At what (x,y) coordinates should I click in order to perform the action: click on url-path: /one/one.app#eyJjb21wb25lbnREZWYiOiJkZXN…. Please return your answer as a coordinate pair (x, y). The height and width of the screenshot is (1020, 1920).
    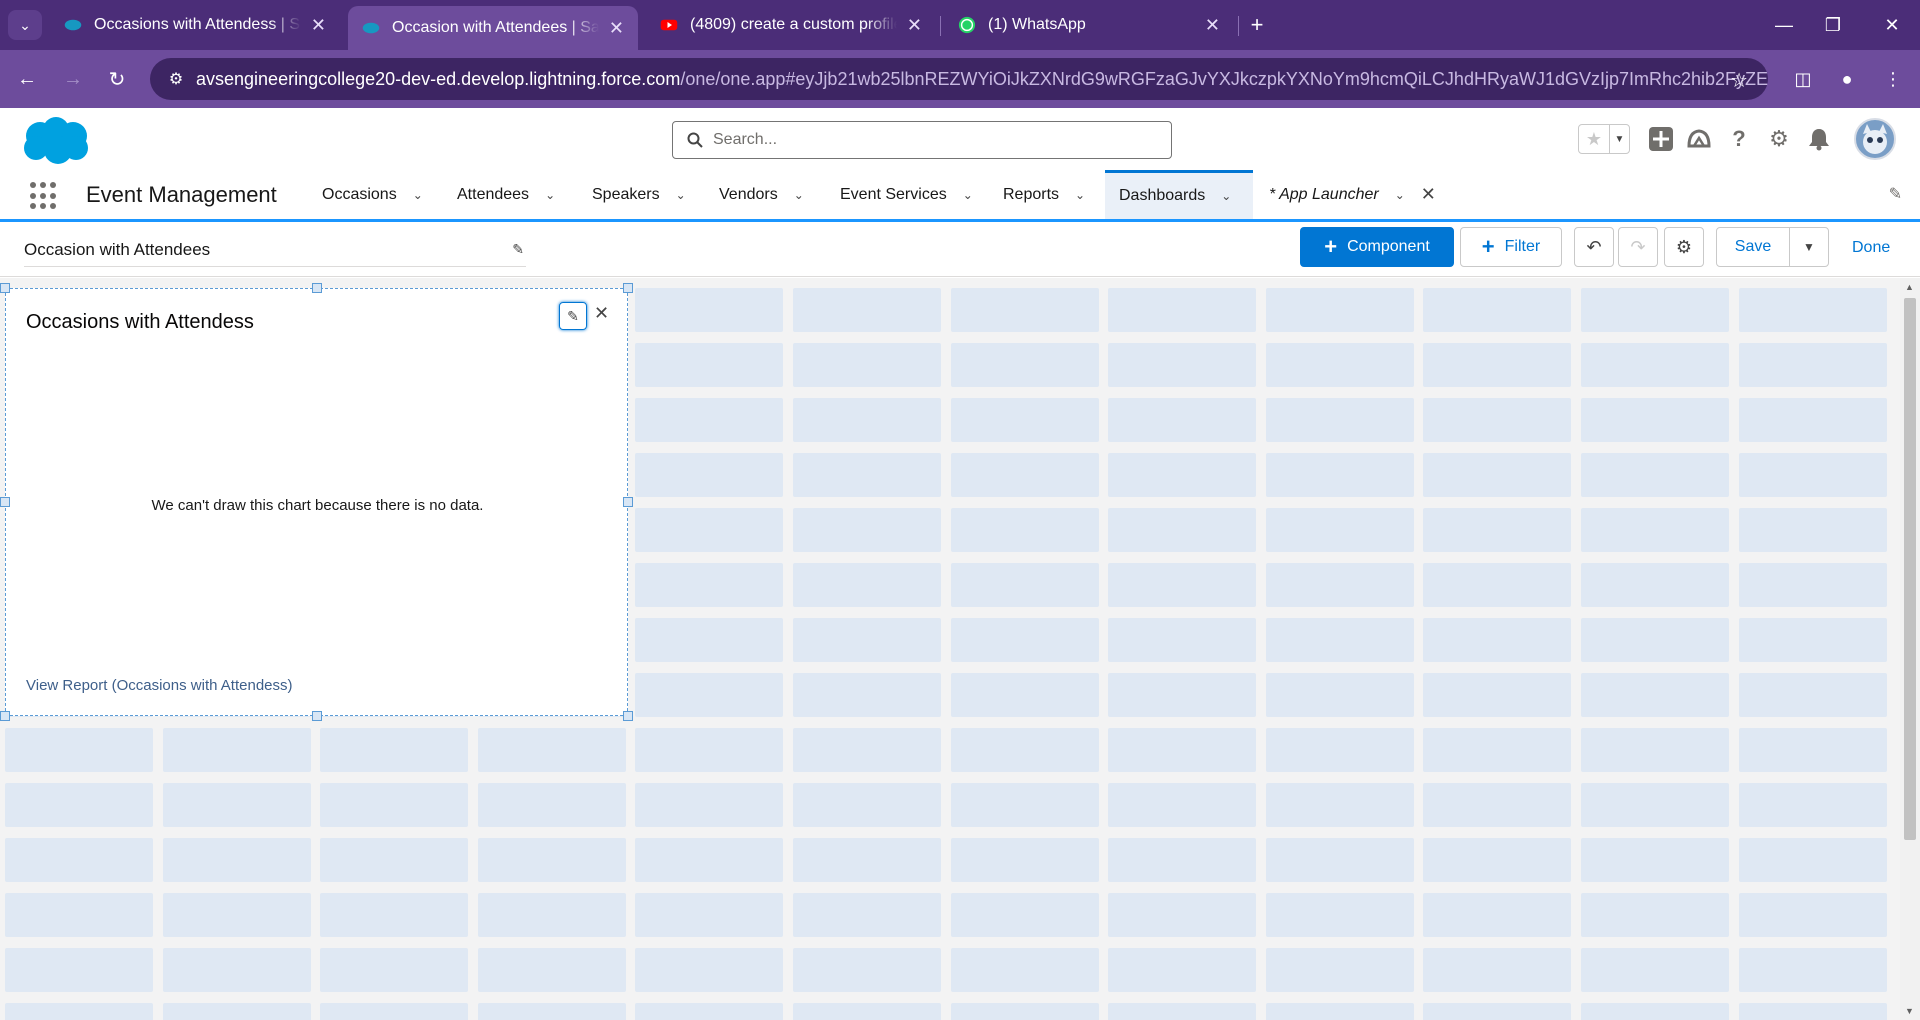
    Looking at the image, I should click on (1224, 78).